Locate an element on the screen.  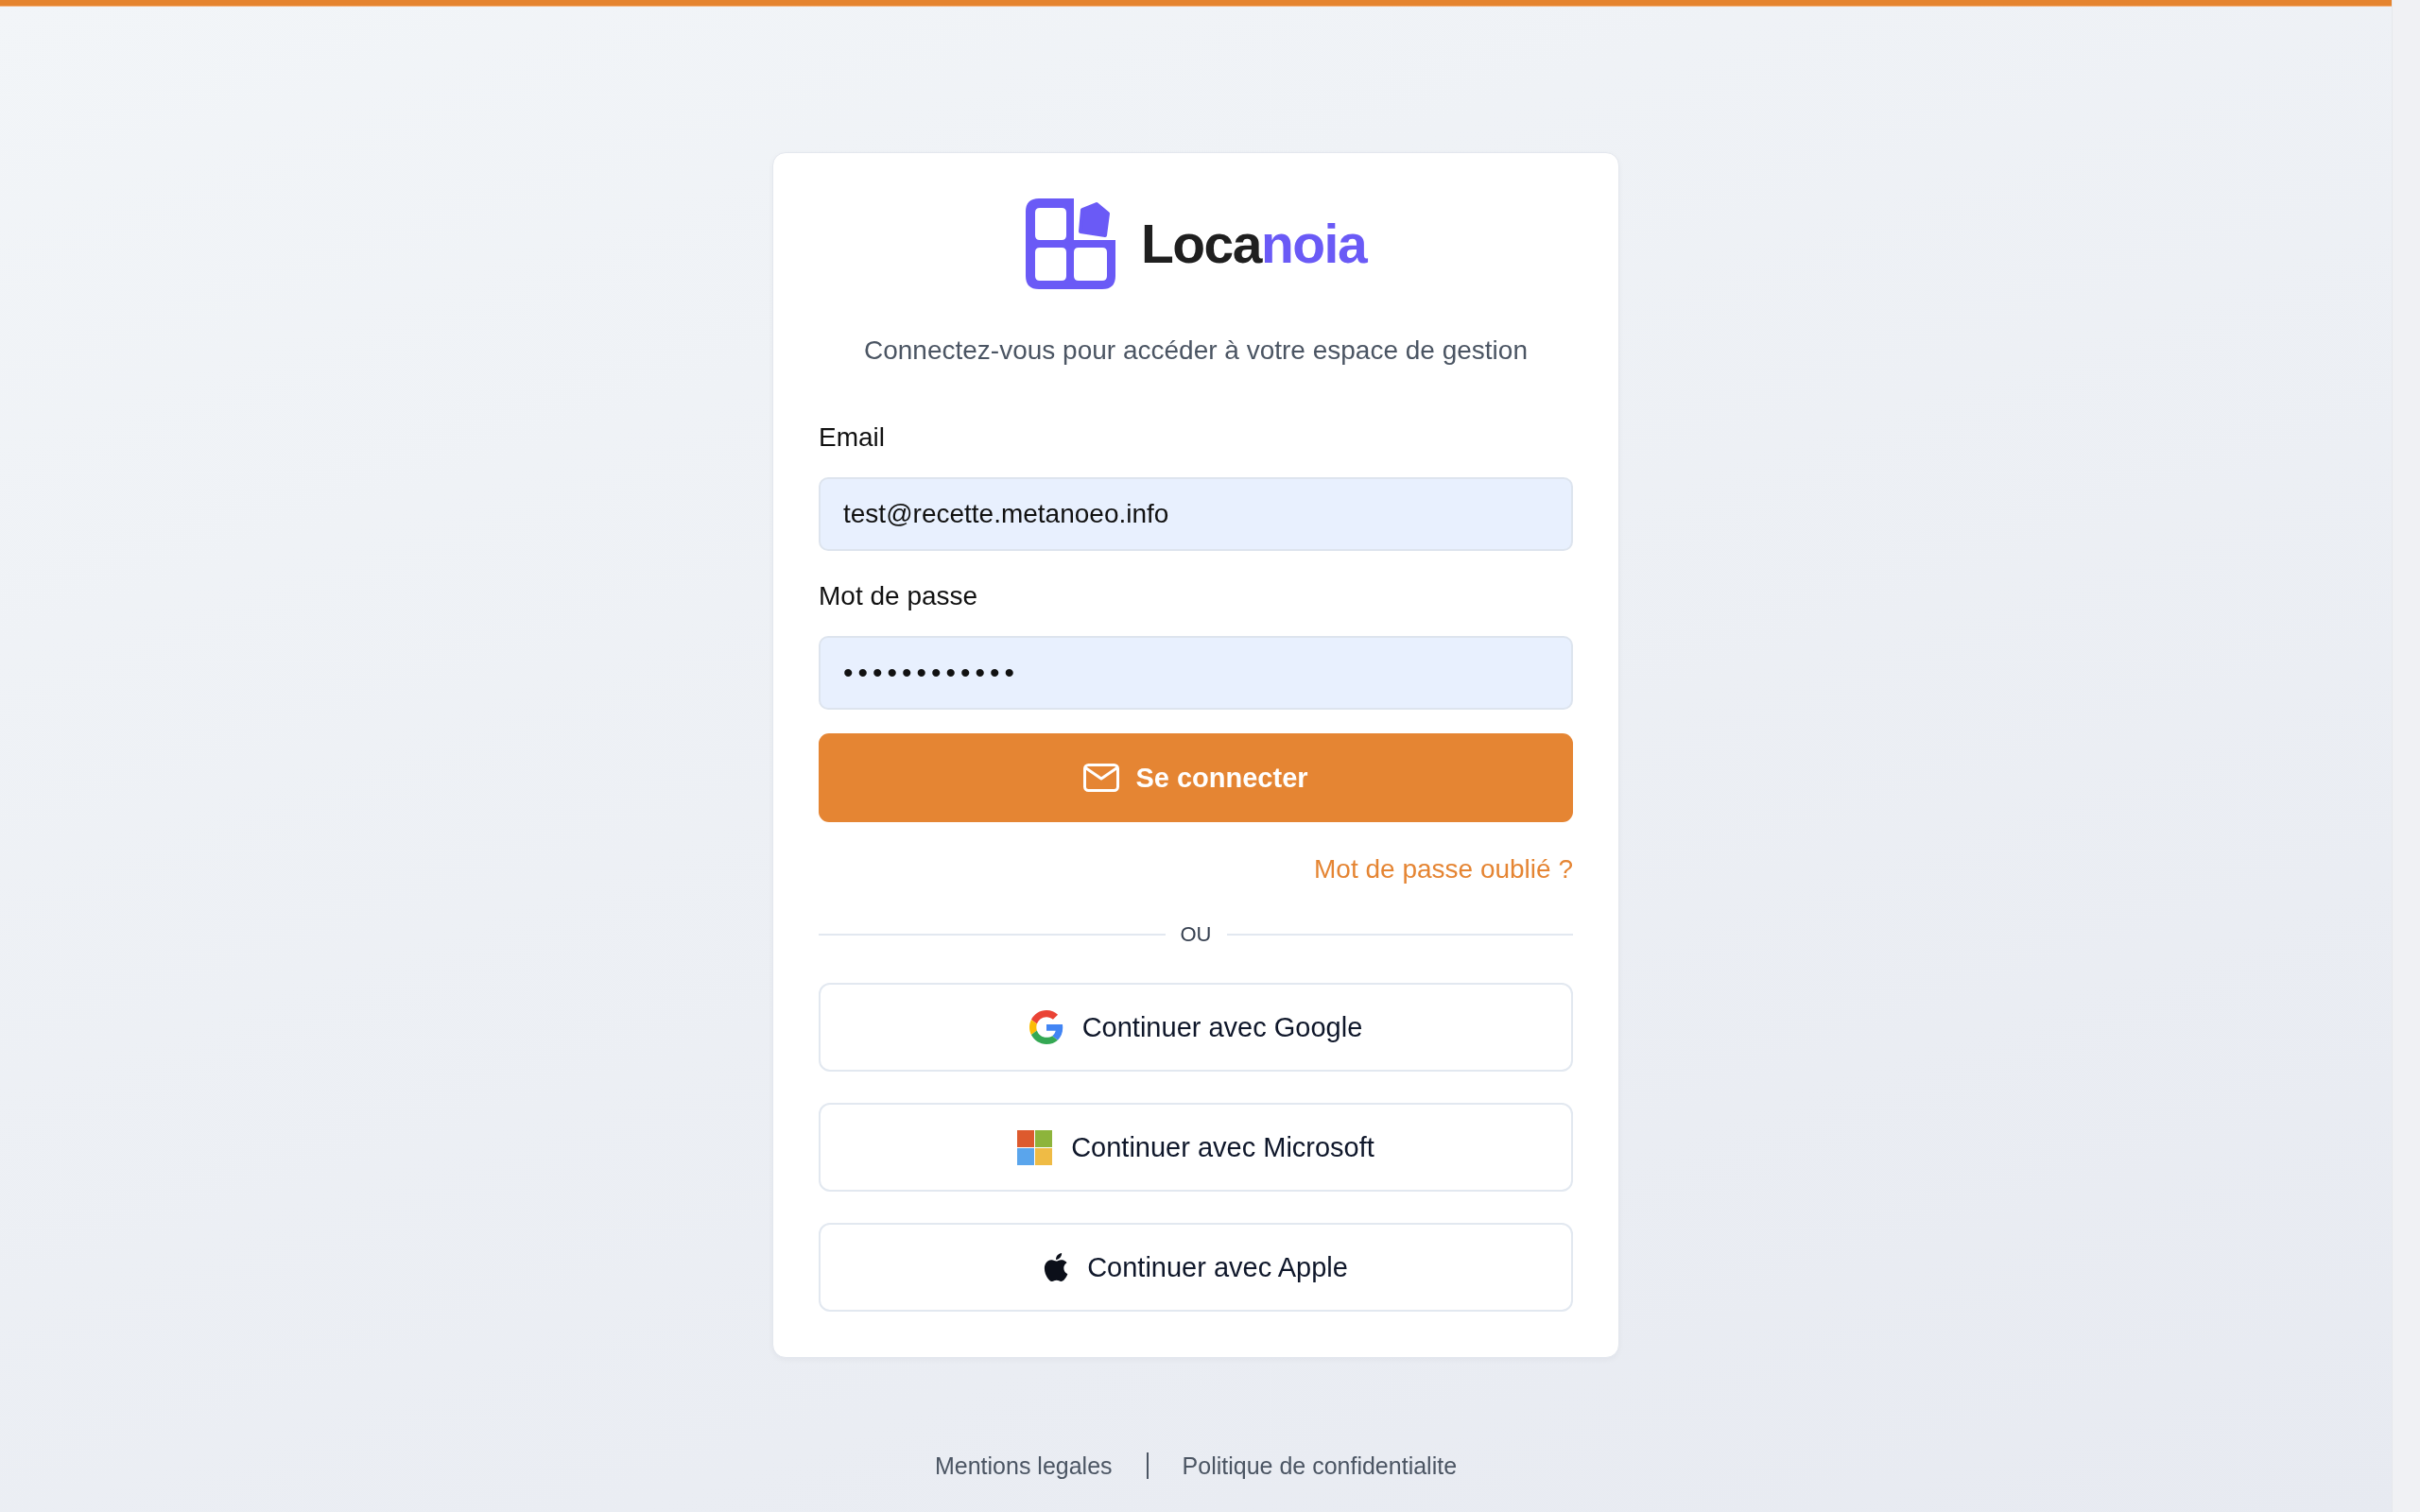
email-field: test@recette.metanoeo.info is located at coordinates (1196, 514).